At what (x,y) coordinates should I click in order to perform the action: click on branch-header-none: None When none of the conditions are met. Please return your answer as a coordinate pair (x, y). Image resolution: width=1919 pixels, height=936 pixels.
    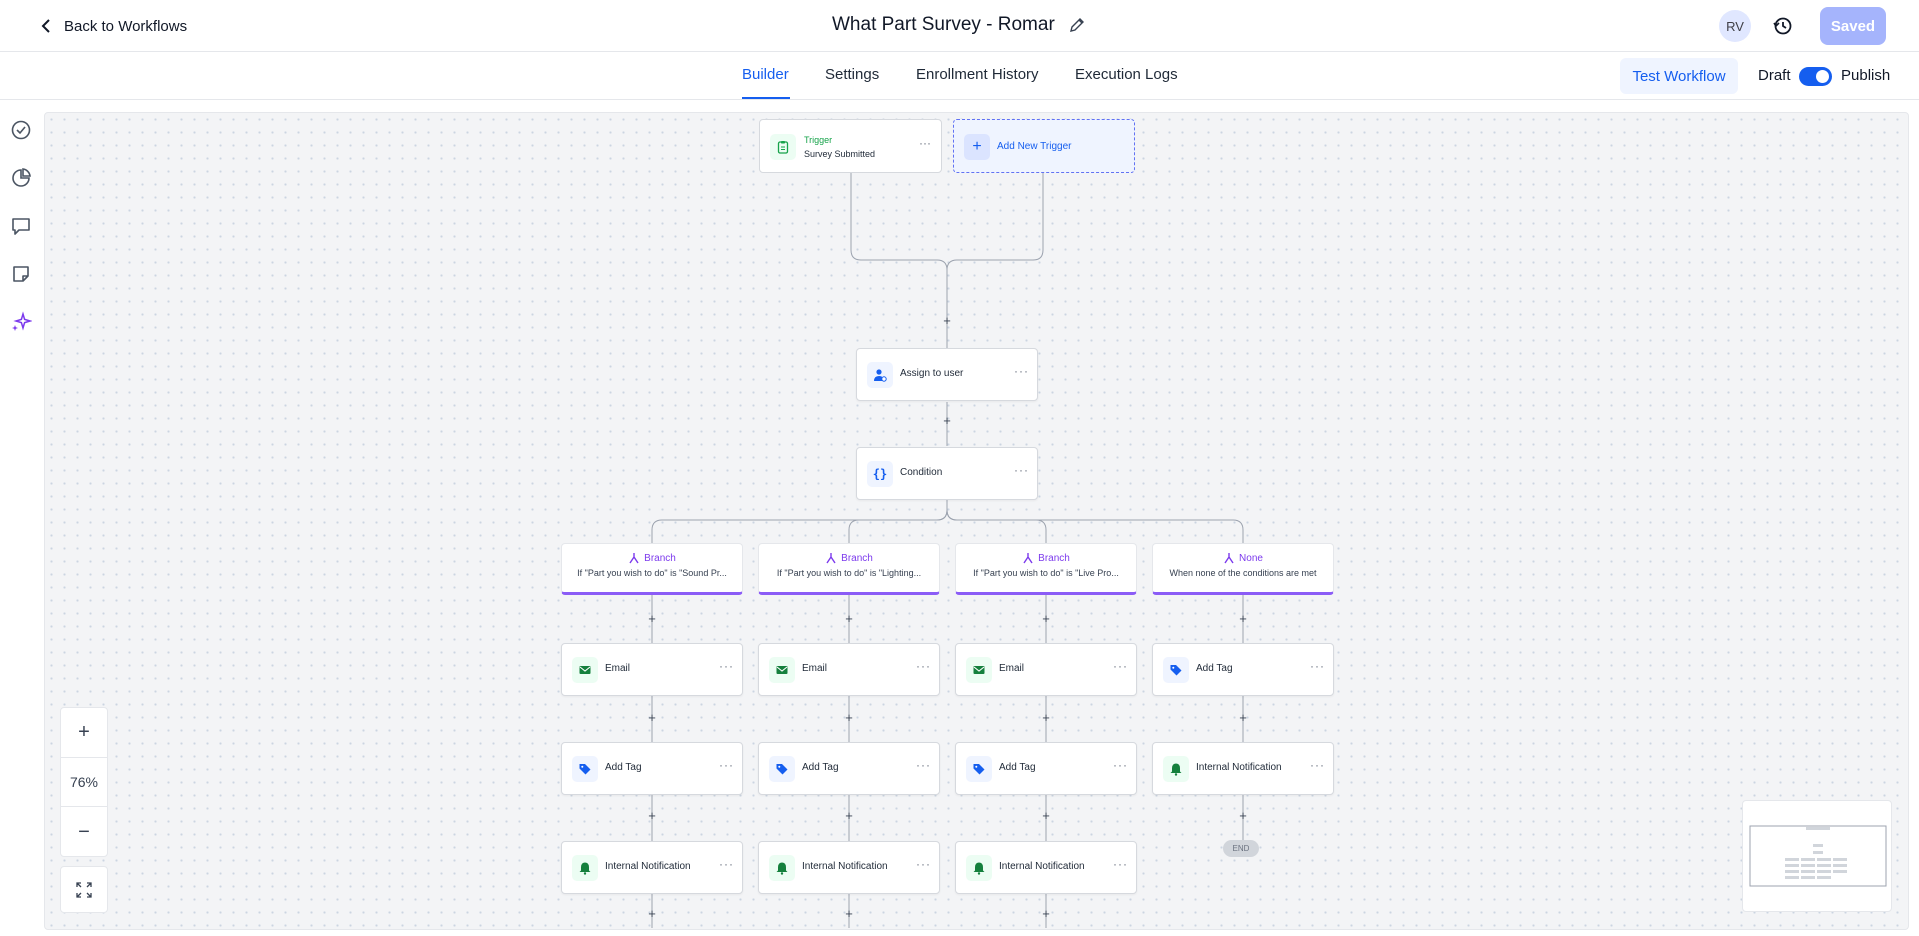
    Looking at the image, I should click on (1243, 569).